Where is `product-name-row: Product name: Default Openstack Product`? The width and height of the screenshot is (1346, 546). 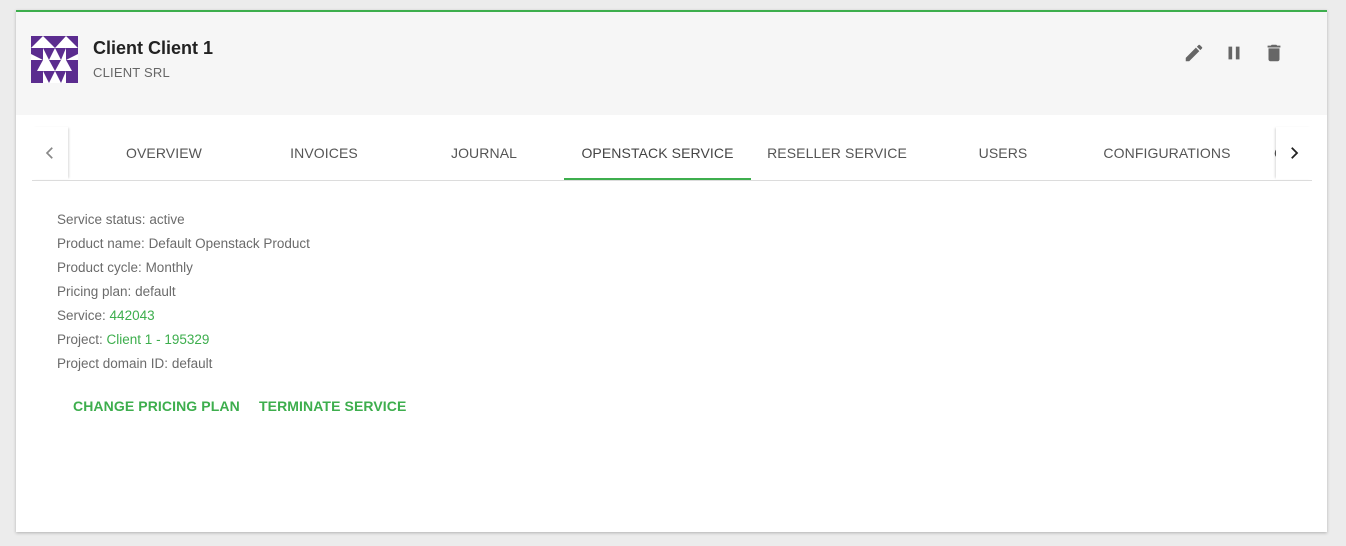
product-name-row: Product name: Default Openstack Product is located at coordinates (183, 244).